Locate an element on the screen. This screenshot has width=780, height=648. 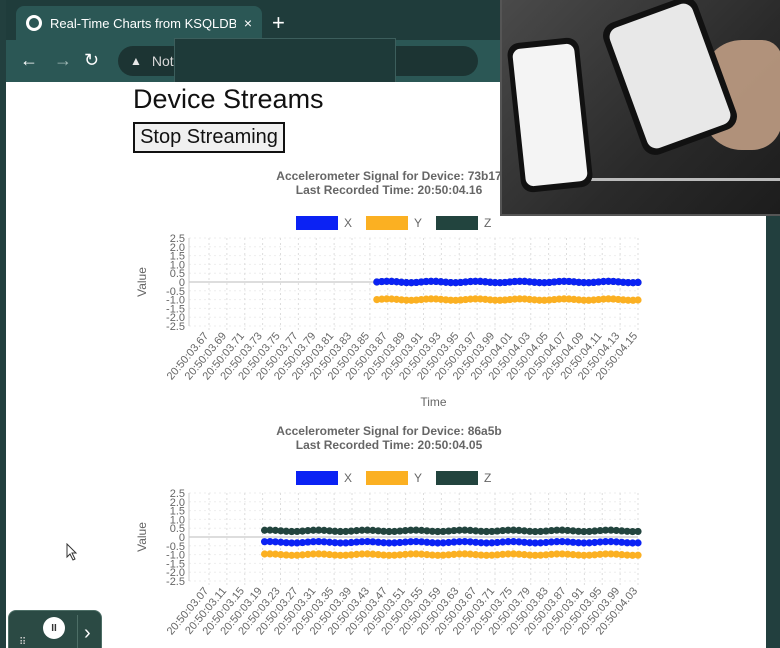
chart2-title-line2: Last Recorded Time: 20:50:04.05 is located at coordinates (389, 445).